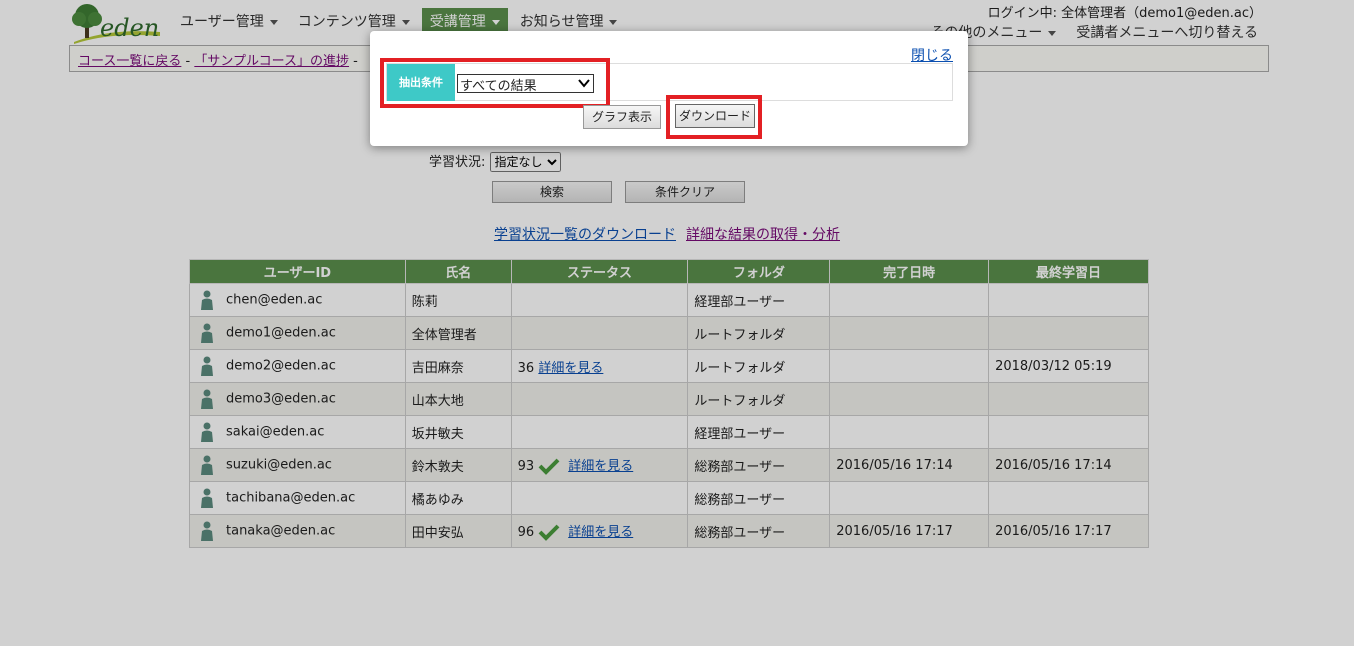  What do you see at coordinates (715, 116) in the screenshot?
I see `download-button: ダウンロード` at bounding box center [715, 116].